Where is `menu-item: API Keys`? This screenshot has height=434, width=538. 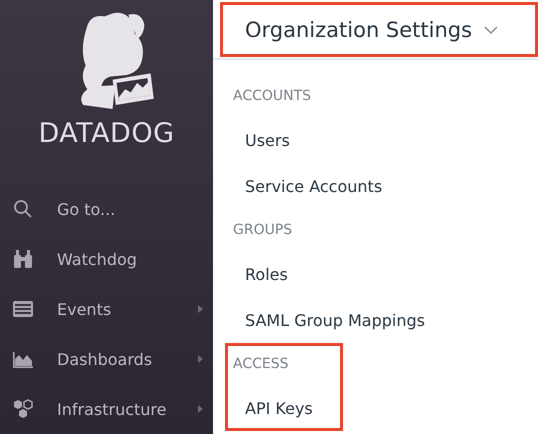 menu-item: API Keys is located at coordinates (279, 408).